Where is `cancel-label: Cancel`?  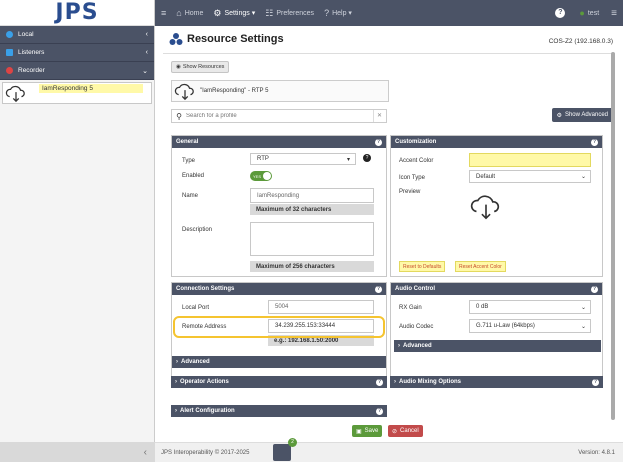 cancel-label: Cancel is located at coordinates (409, 431).